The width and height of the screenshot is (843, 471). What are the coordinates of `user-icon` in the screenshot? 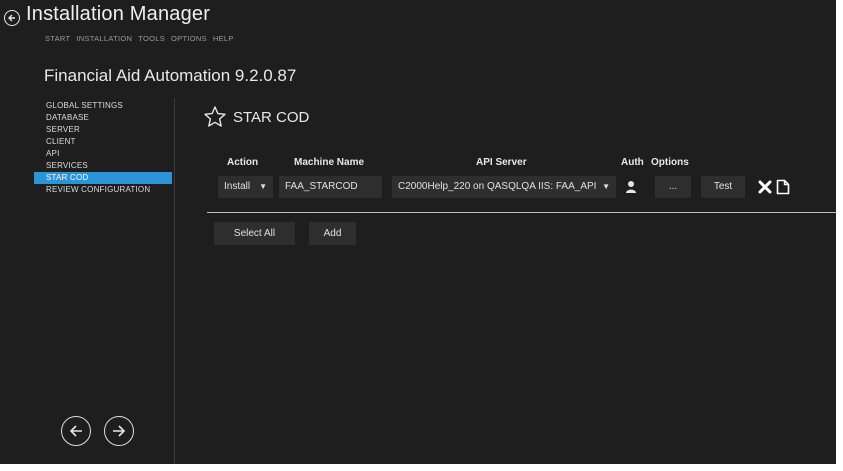 It's located at (631, 187).